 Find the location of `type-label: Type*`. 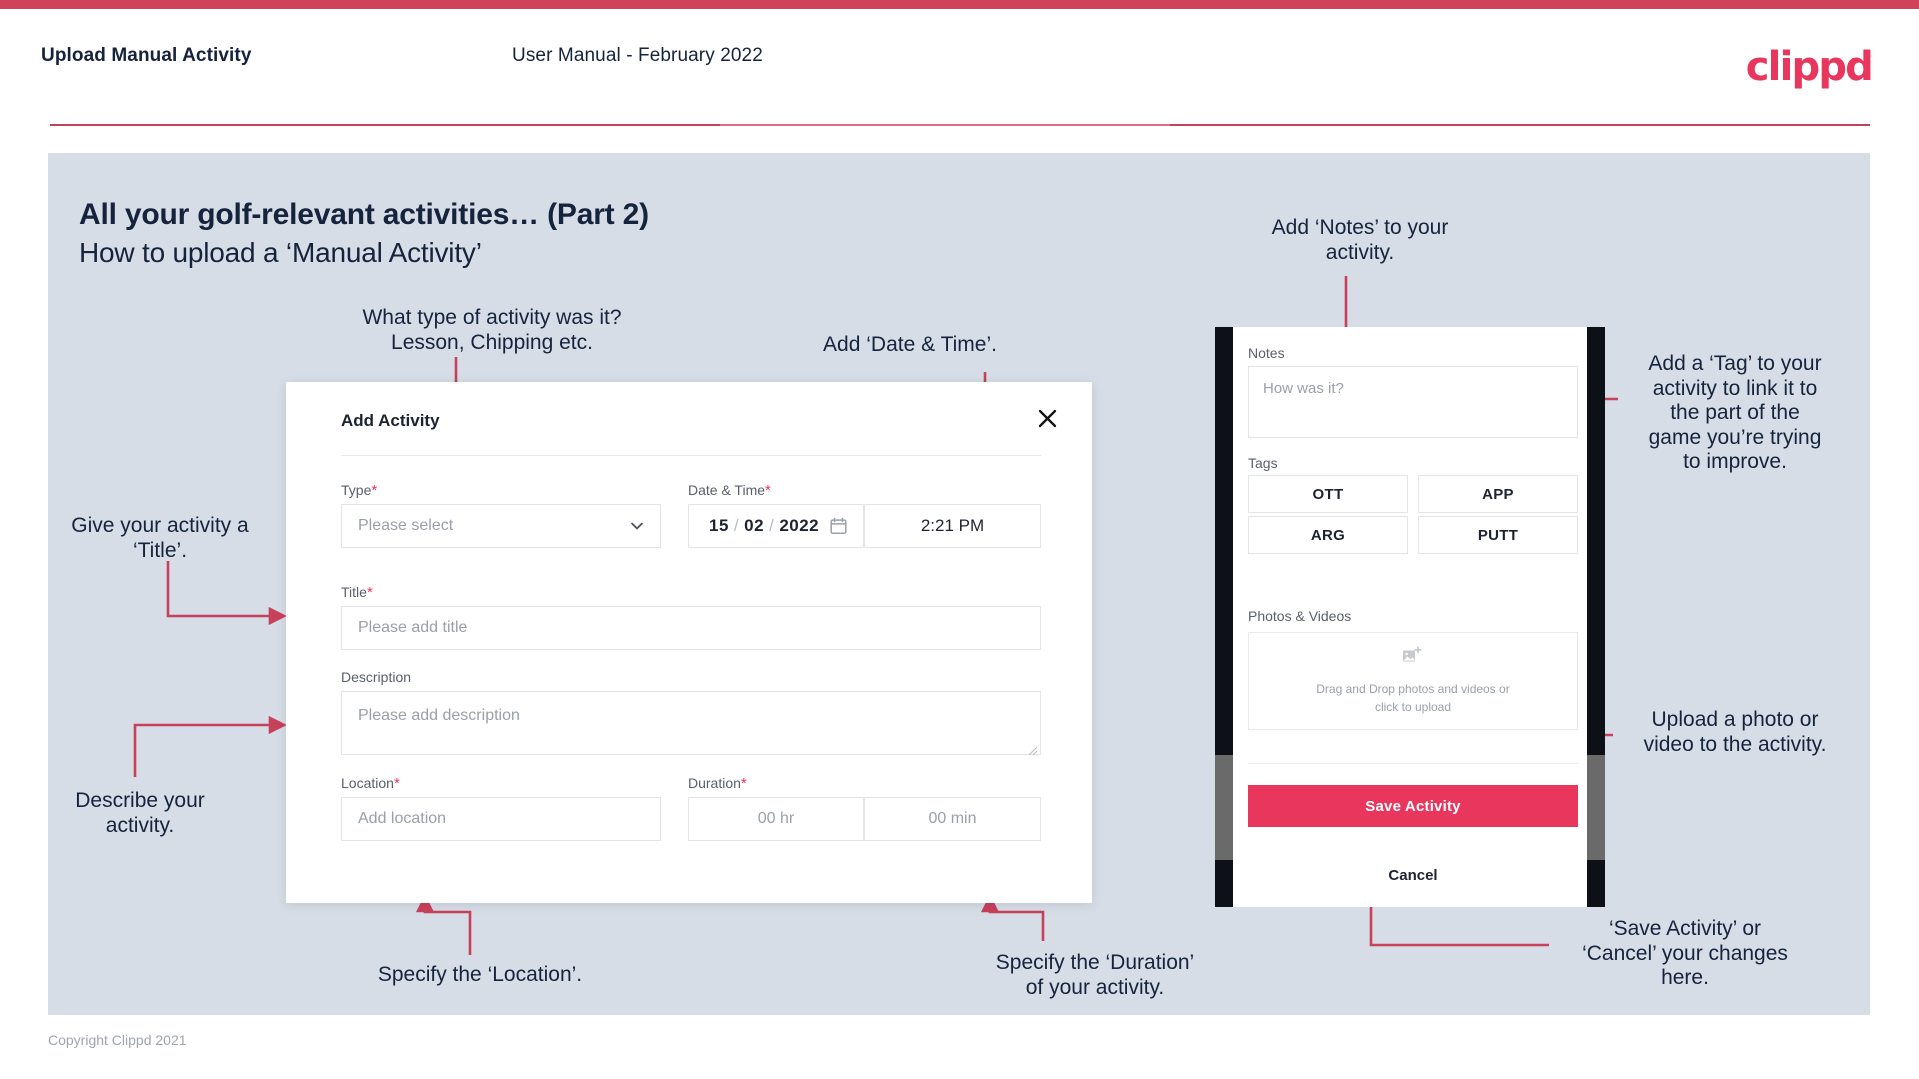

type-label: Type* is located at coordinates (359, 490).